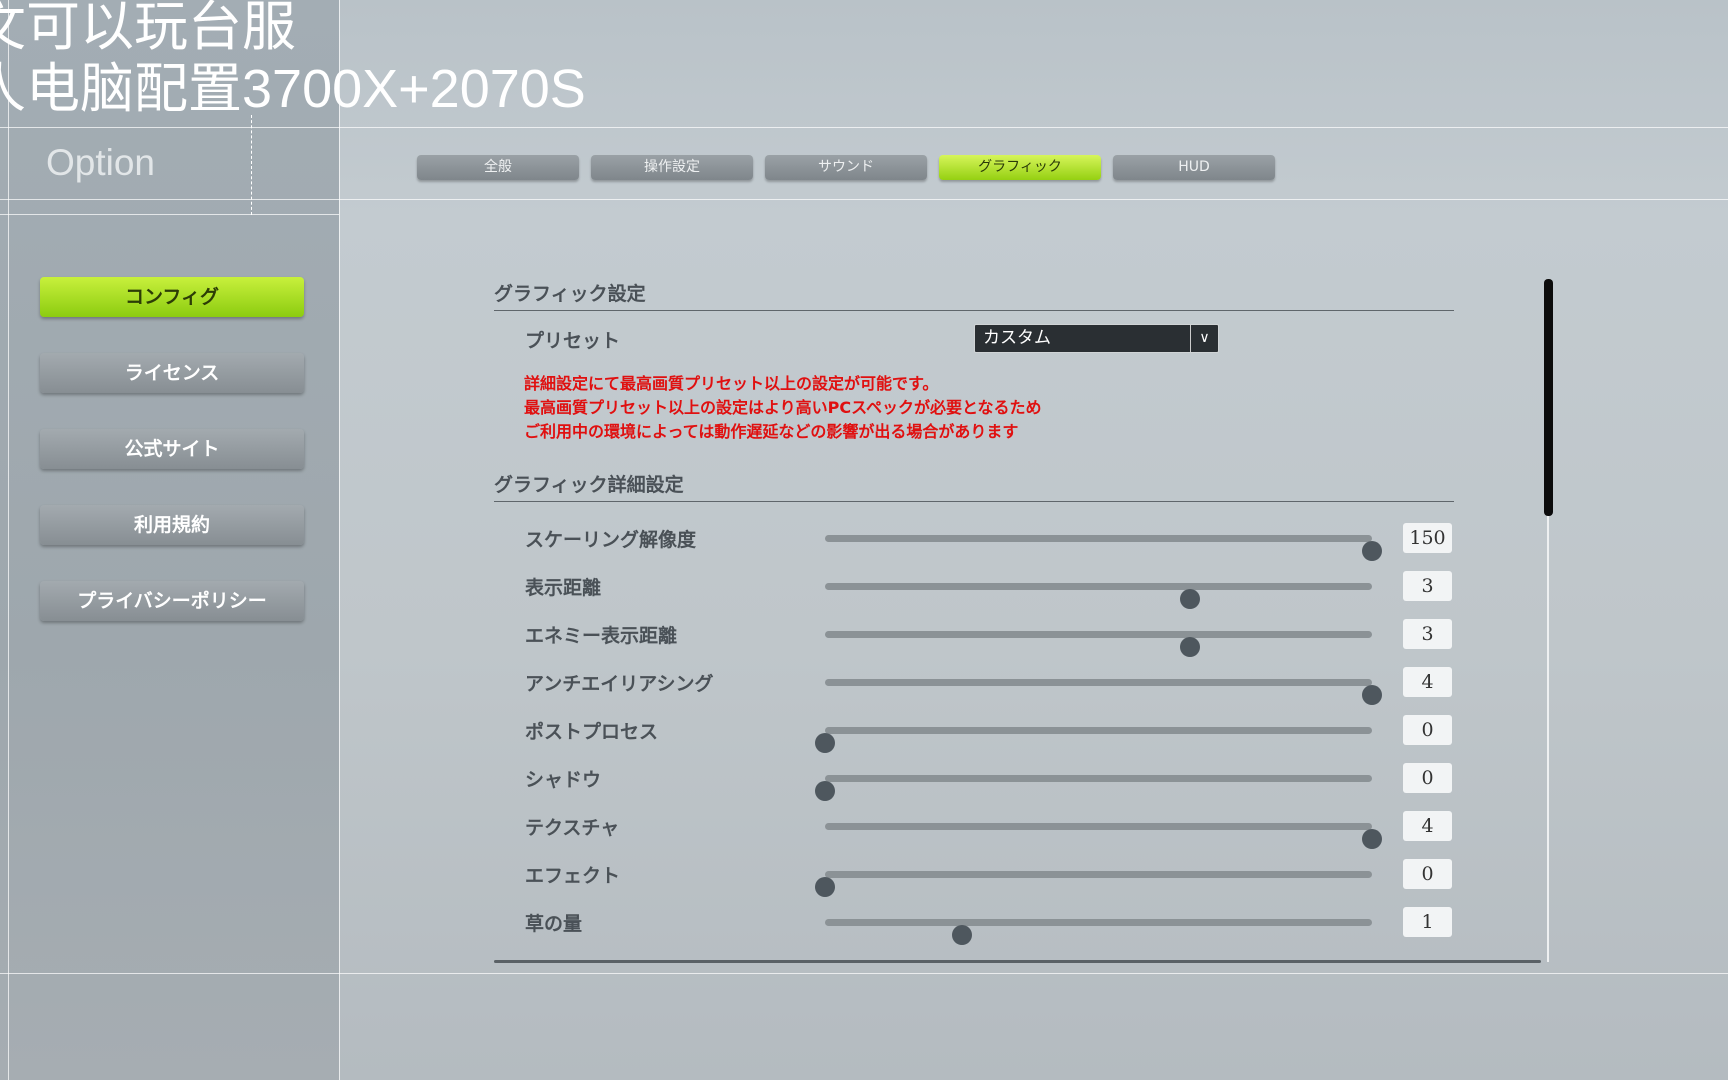 This screenshot has height=1080, width=1728. What do you see at coordinates (1204, 338) in the screenshot?
I see `chevron-down-icon: ∨` at bounding box center [1204, 338].